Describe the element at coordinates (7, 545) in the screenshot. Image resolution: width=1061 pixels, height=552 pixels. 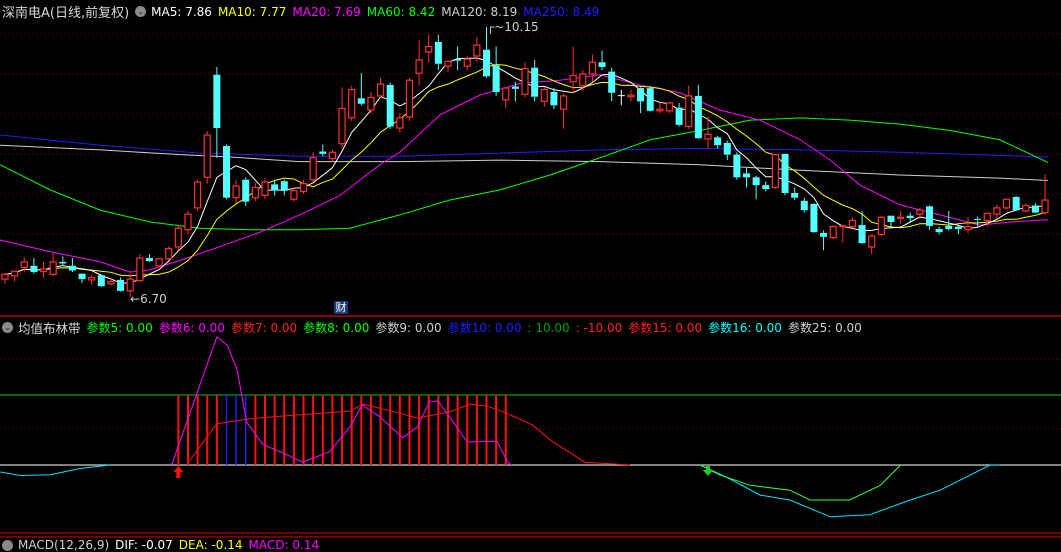
I see `chevron-down-icon` at that location.